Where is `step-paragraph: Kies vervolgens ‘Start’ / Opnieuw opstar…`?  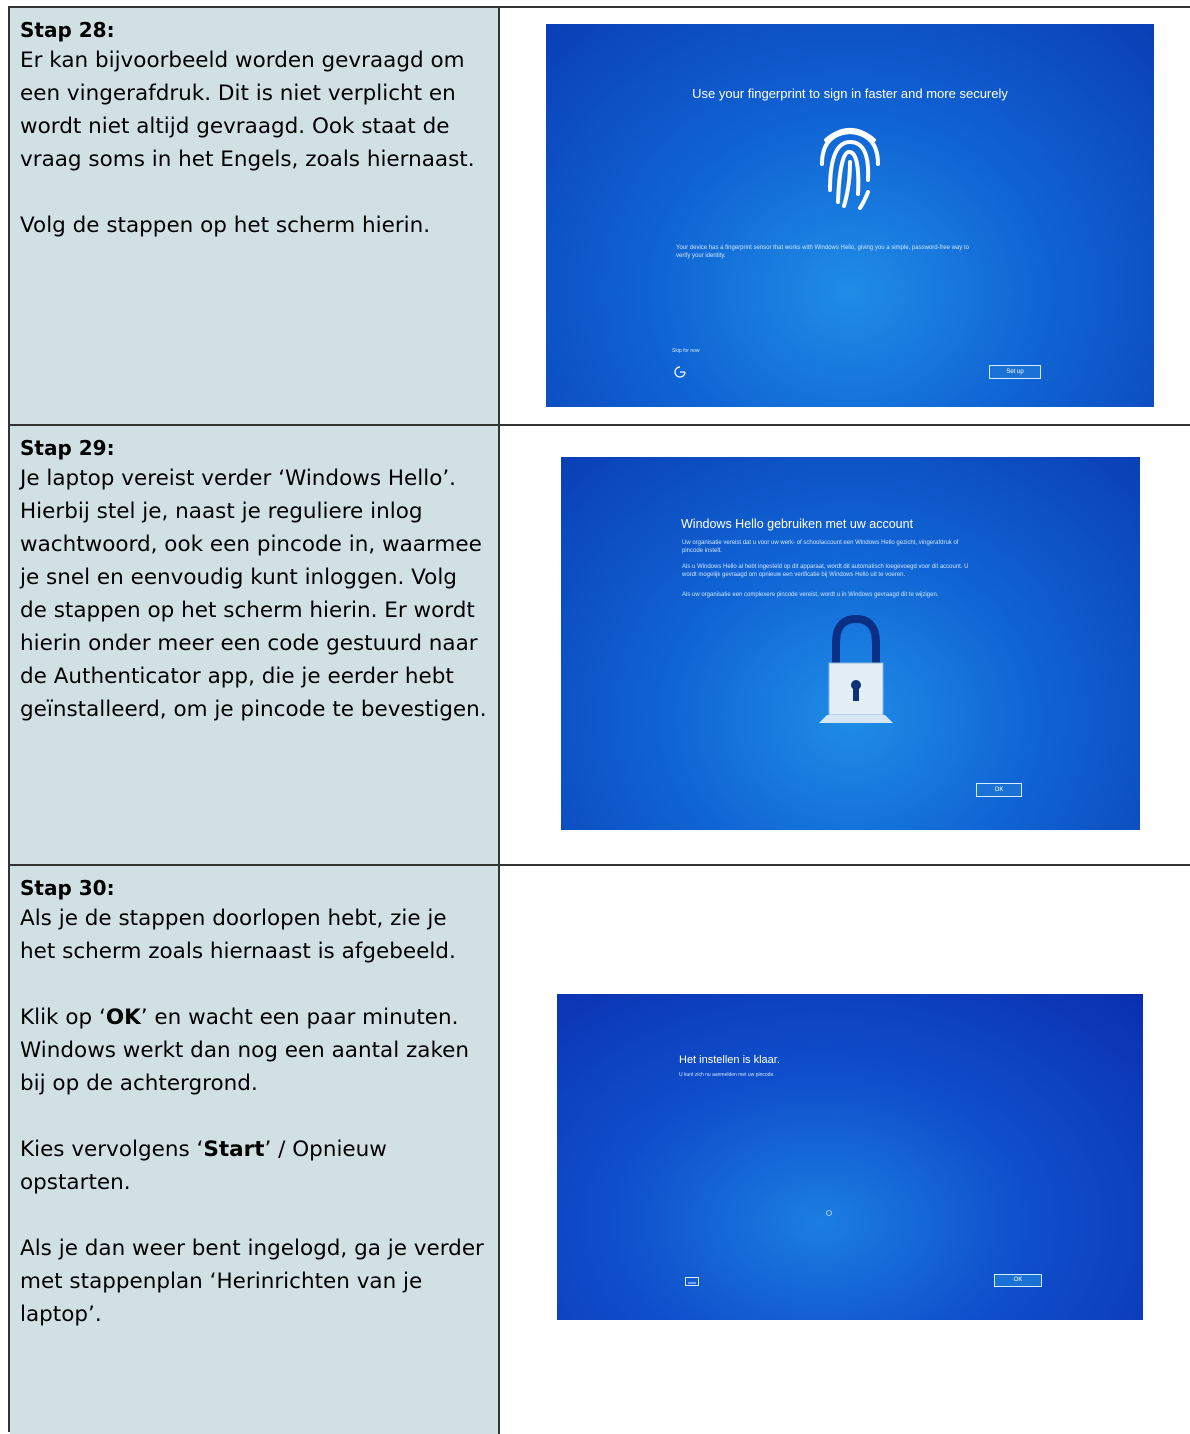 step-paragraph: Kies vervolgens ‘Start’ / Opnieuw opstar… is located at coordinates (203, 1166).